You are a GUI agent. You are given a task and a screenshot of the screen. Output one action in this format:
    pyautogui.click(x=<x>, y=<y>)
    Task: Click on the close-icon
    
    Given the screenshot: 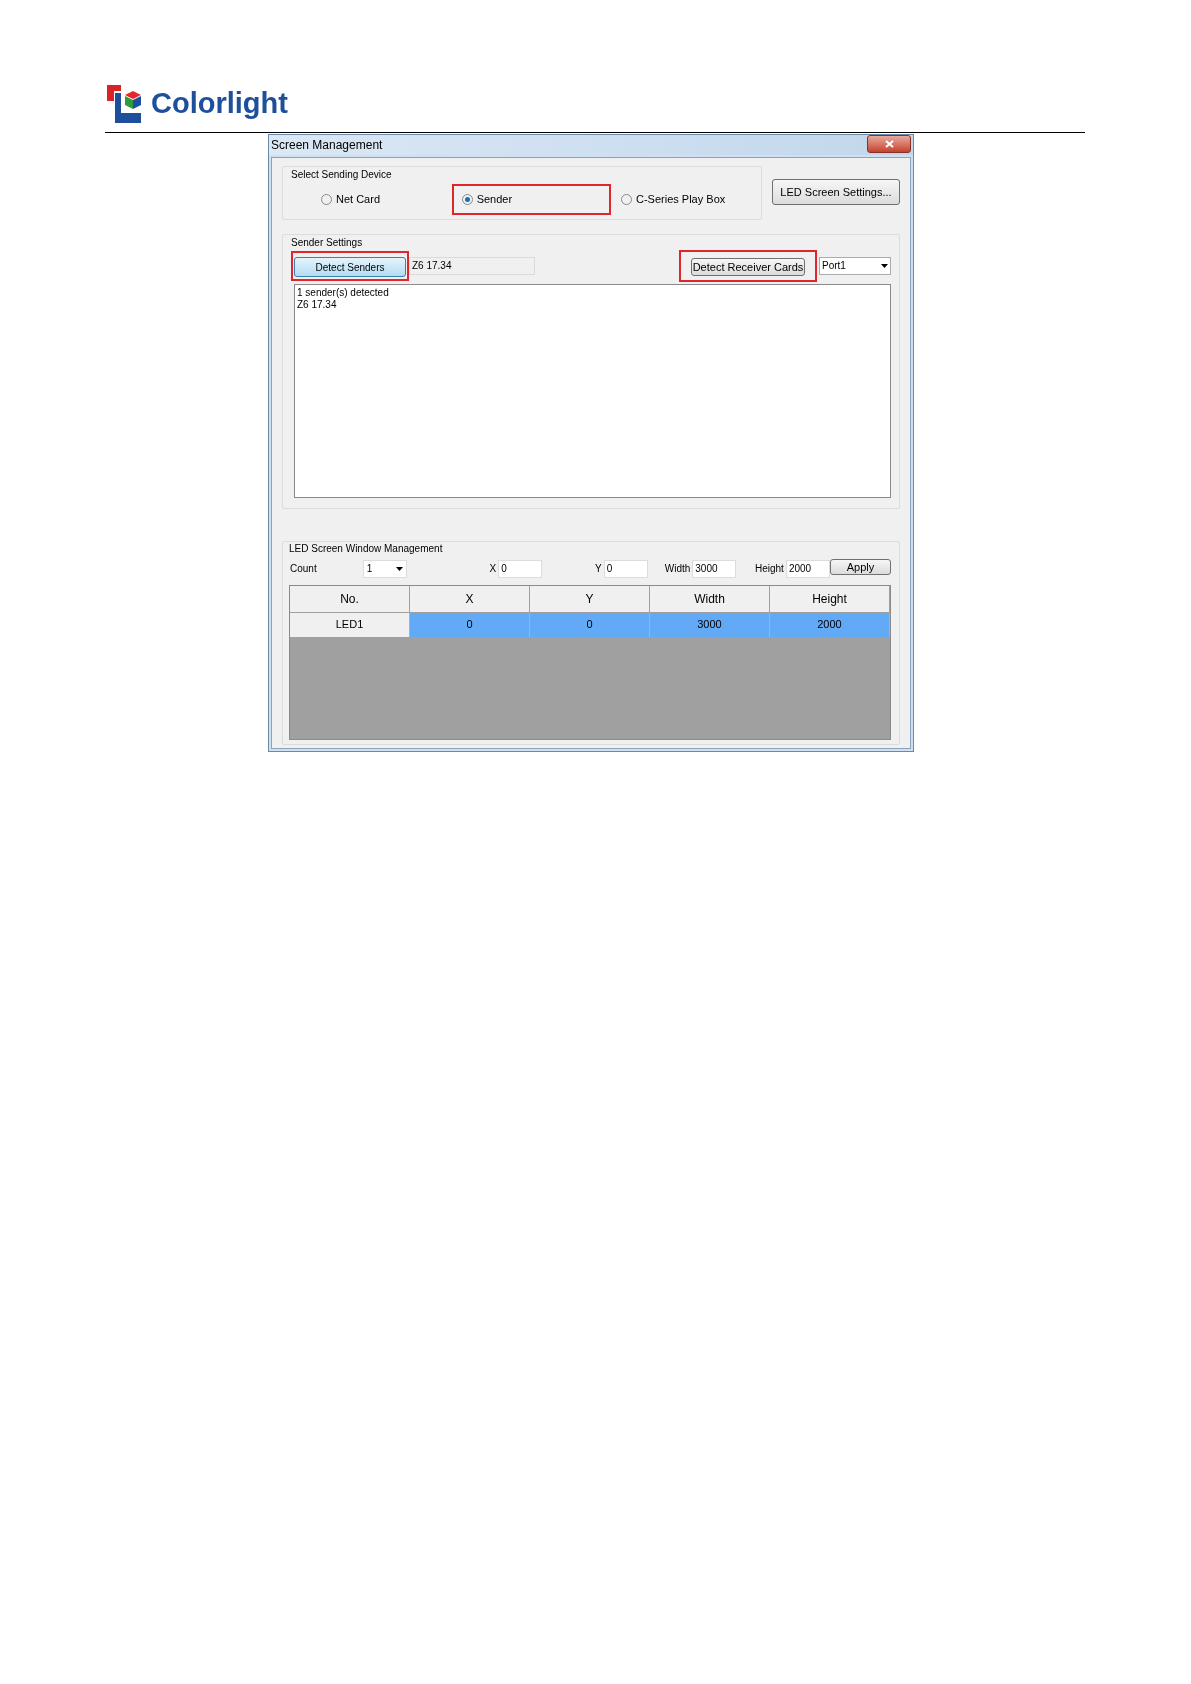 What is the action you would take?
    pyautogui.click(x=889, y=144)
    